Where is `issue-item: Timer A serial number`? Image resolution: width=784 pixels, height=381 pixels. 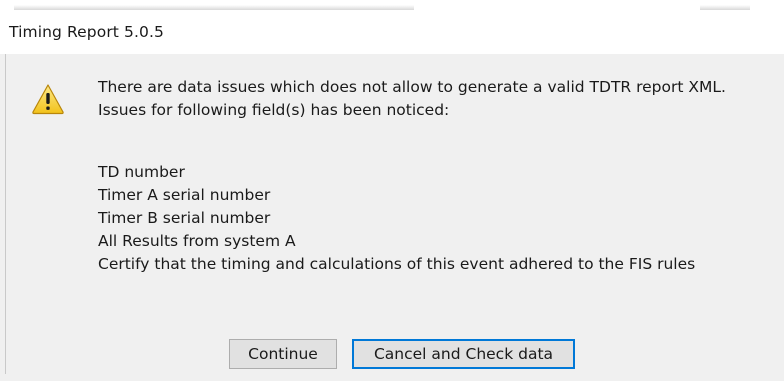 issue-item: Timer A serial number is located at coordinates (184, 195).